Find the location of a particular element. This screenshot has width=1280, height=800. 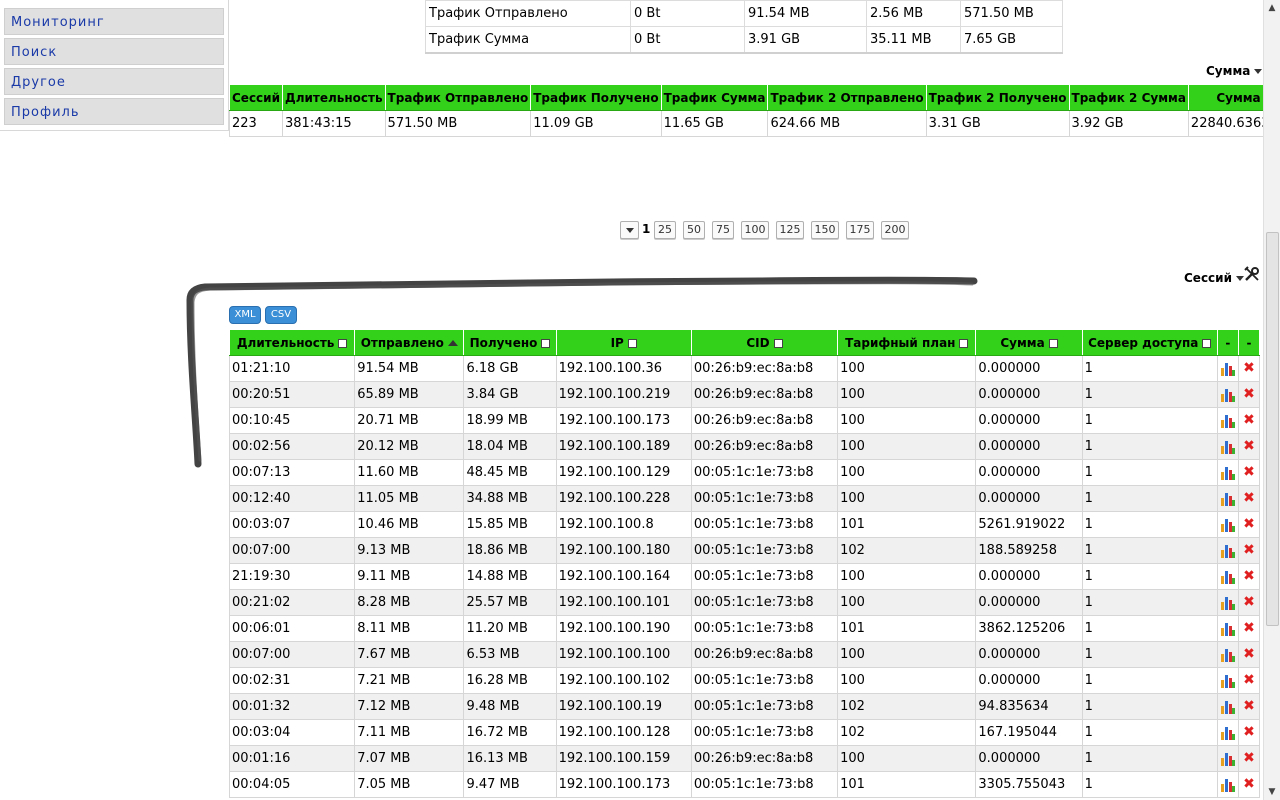

pager-dropdown-button is located at coordinates (629, 230).